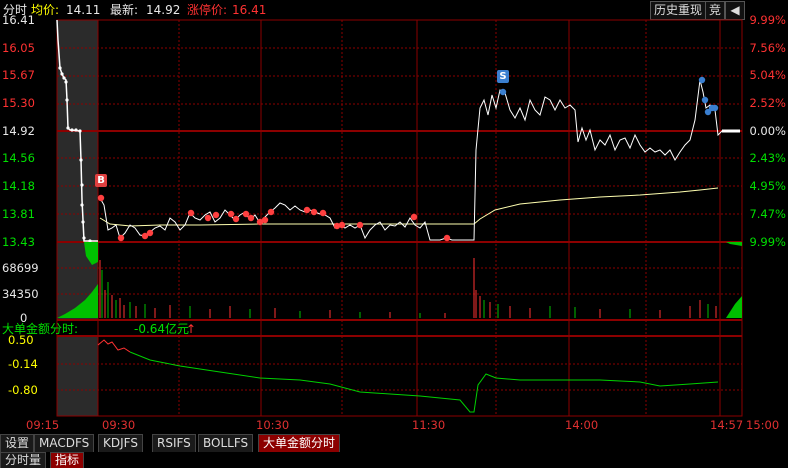 The height and width of the screenshot is (468, 788). What do you see at coordinates (23, 460) in the screenshot?
I see `tab-volume: 分时量` at bounding box center [23, 460].